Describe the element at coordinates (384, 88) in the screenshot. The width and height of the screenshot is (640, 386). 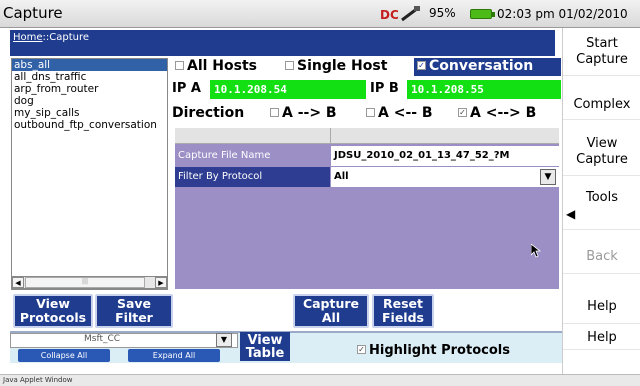
I see `ip-b-label: IP B` at that location.